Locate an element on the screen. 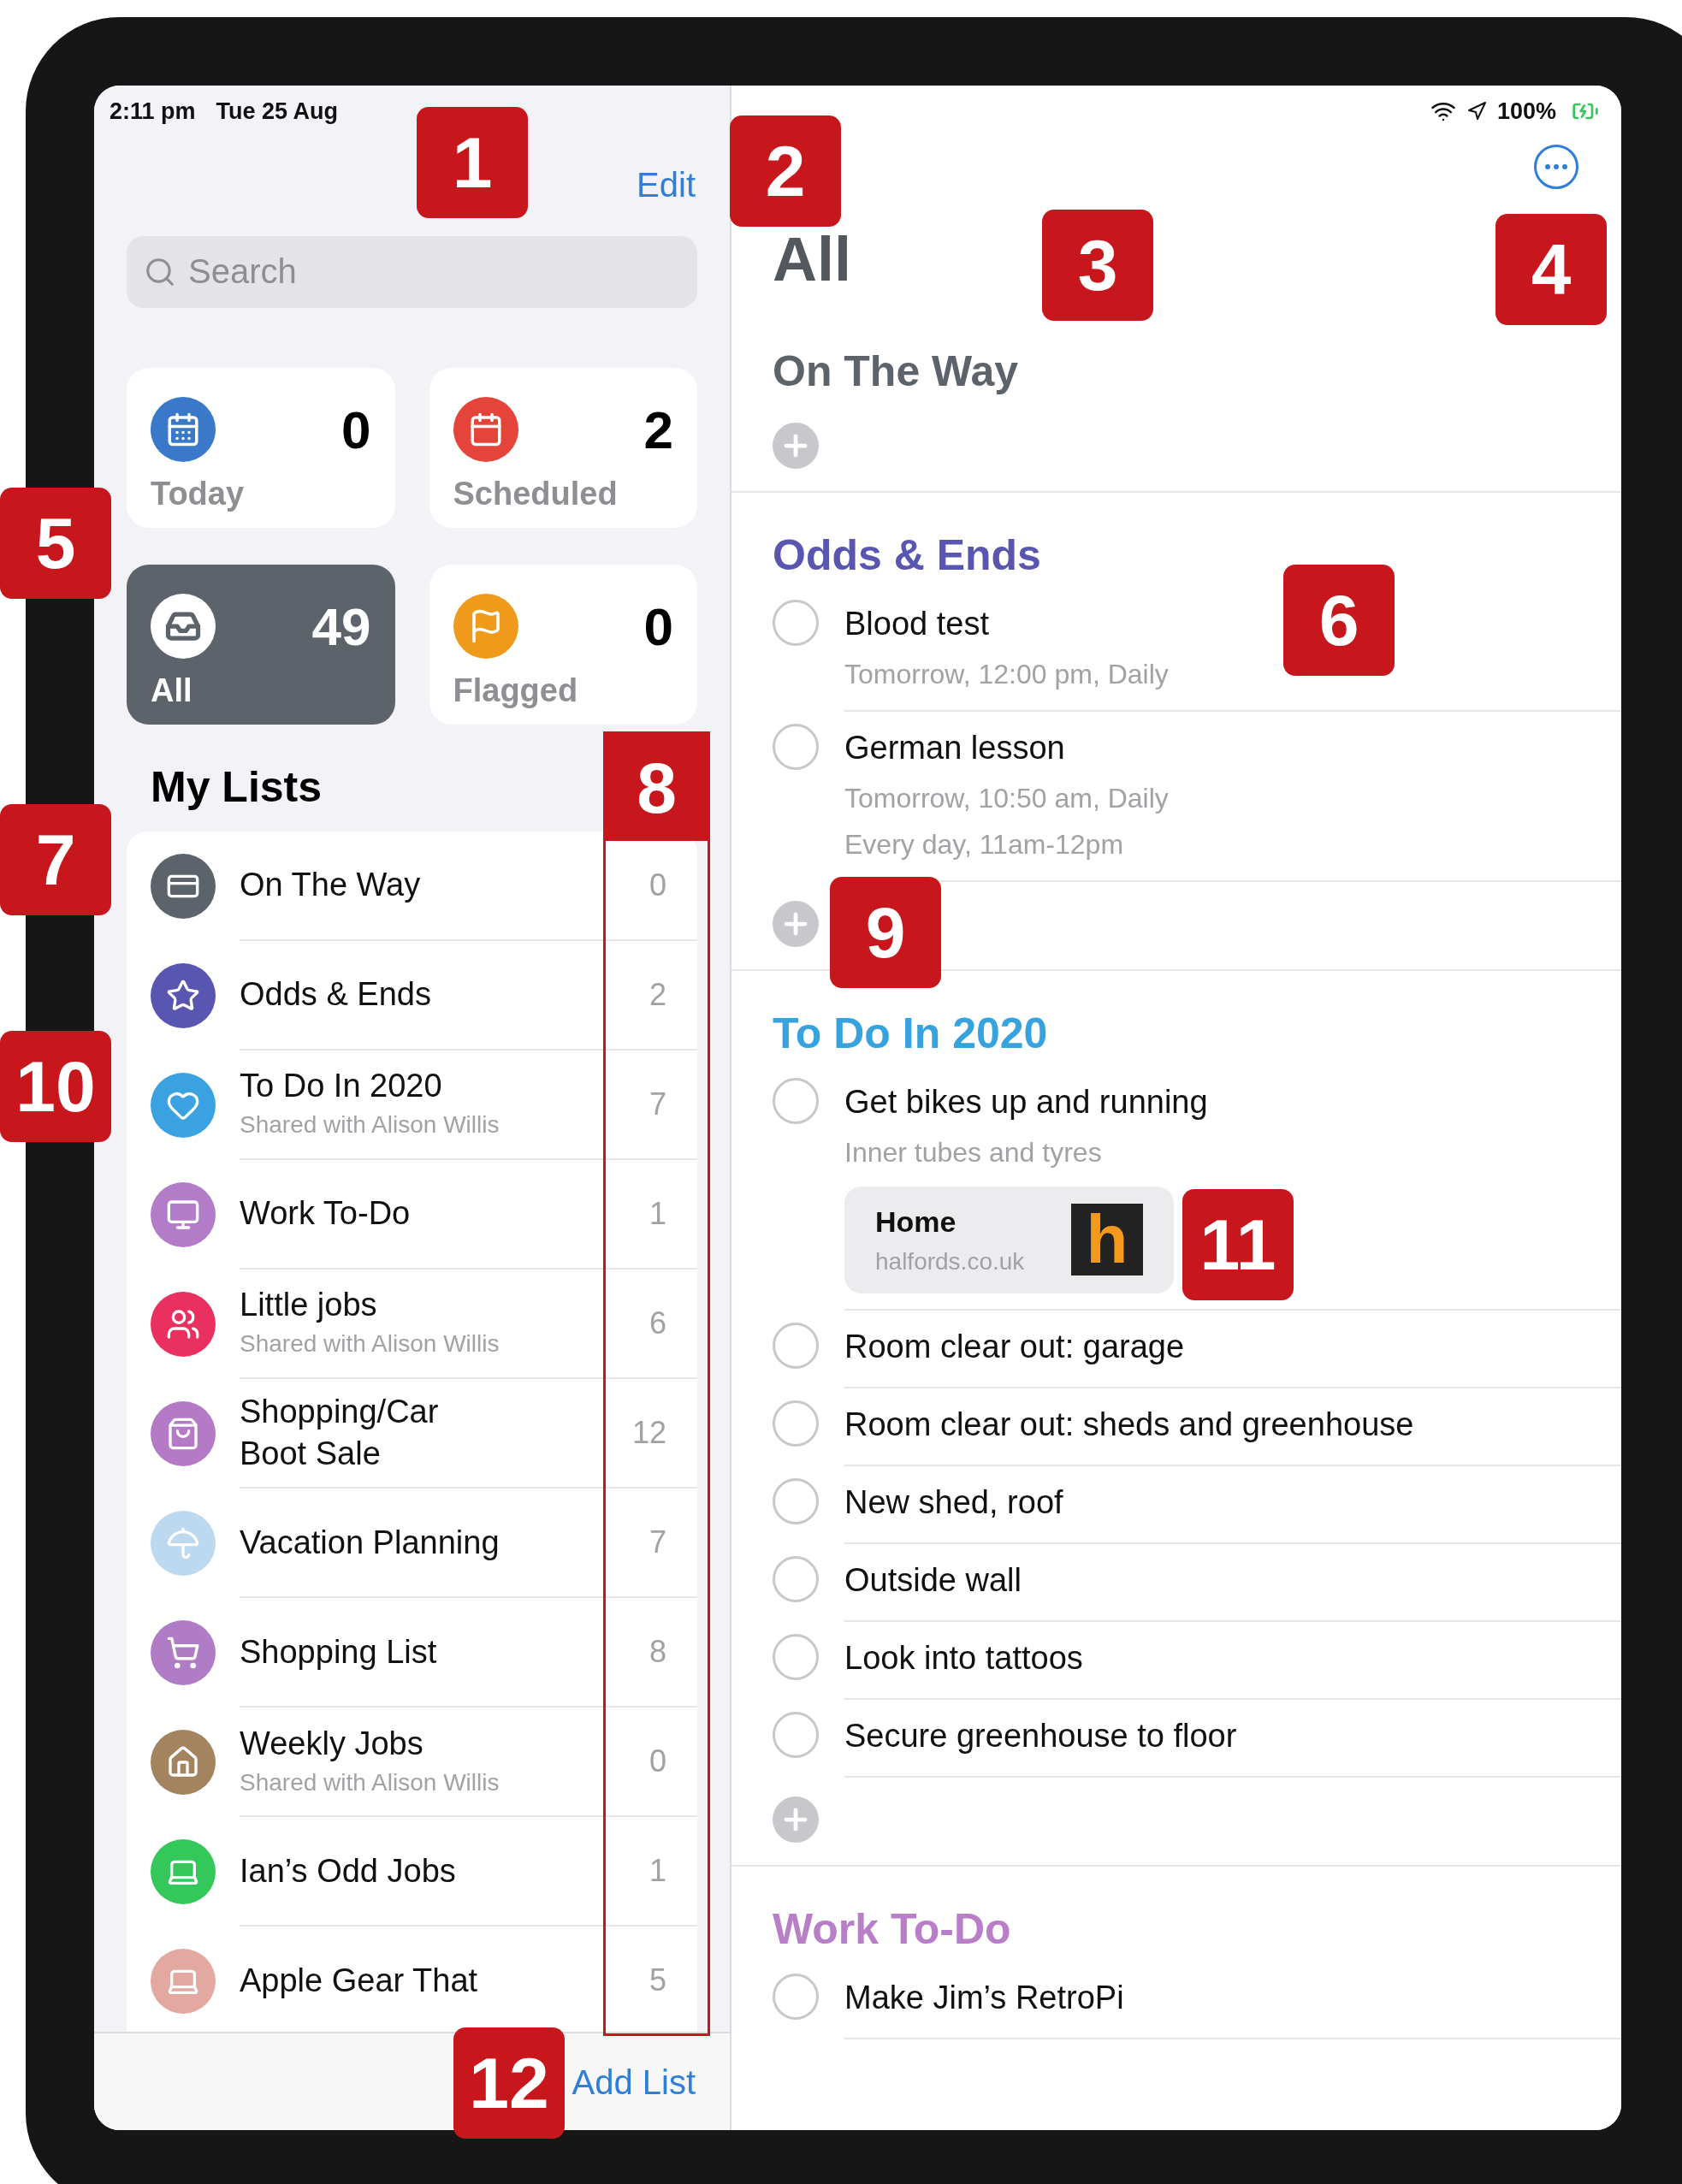 The height and width of the screenshot is (2184, 1682). list-count: 8 is located at coordinates (658, 1652).